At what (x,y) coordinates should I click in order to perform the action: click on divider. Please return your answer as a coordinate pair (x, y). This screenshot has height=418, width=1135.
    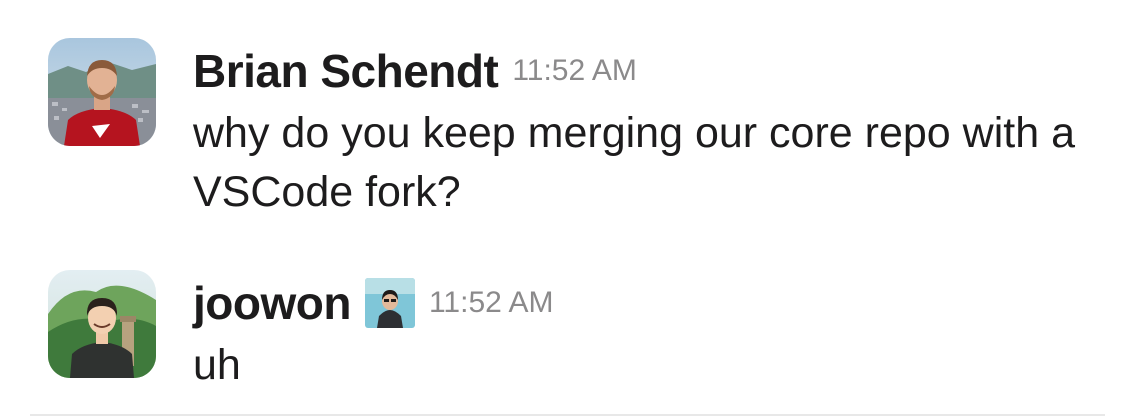
    Looking at the image, I should click on (567, 415).